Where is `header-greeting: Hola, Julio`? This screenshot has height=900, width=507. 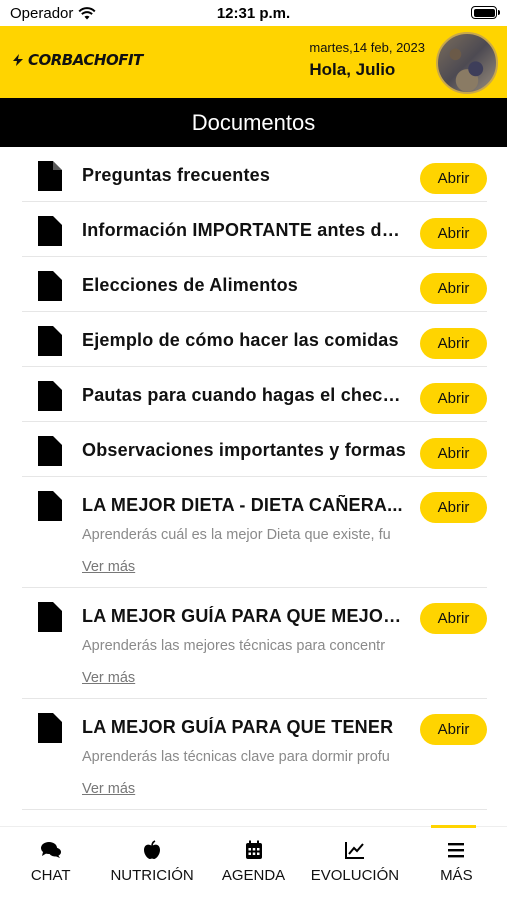 header-greeting: Hola, Julio is located at coordinates (352, 69).